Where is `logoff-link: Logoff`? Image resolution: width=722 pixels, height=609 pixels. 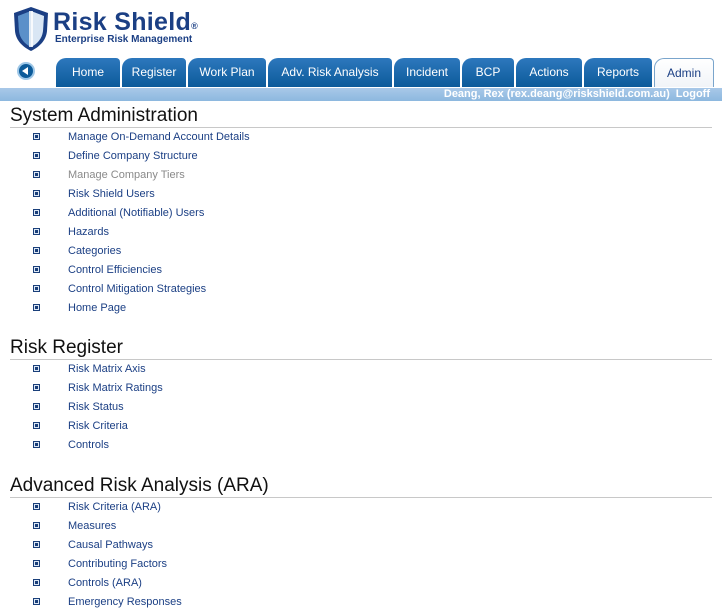
logoff-link: Logoff is located at coordinates (693, 94).